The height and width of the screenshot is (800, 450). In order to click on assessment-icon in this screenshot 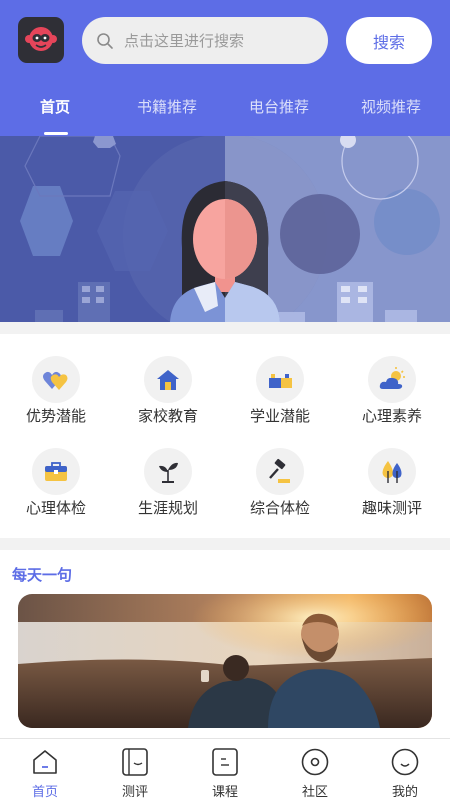, I will do `click(135, 762)`.